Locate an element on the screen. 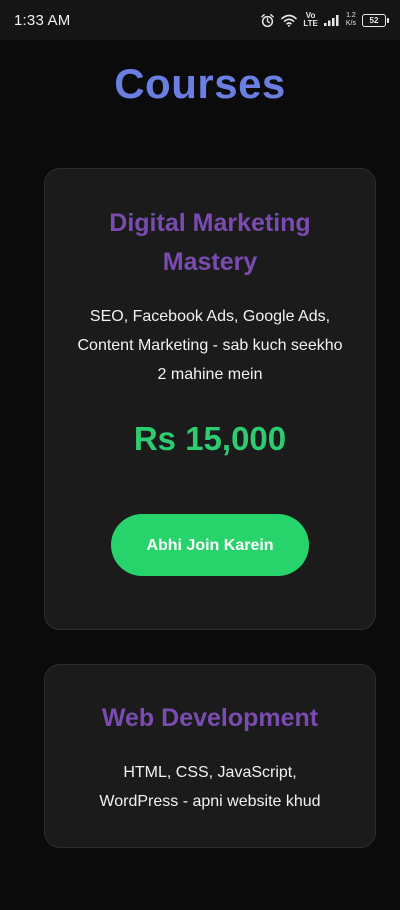  network-speed-value: 1.2 is located at coordinates (351, 15).